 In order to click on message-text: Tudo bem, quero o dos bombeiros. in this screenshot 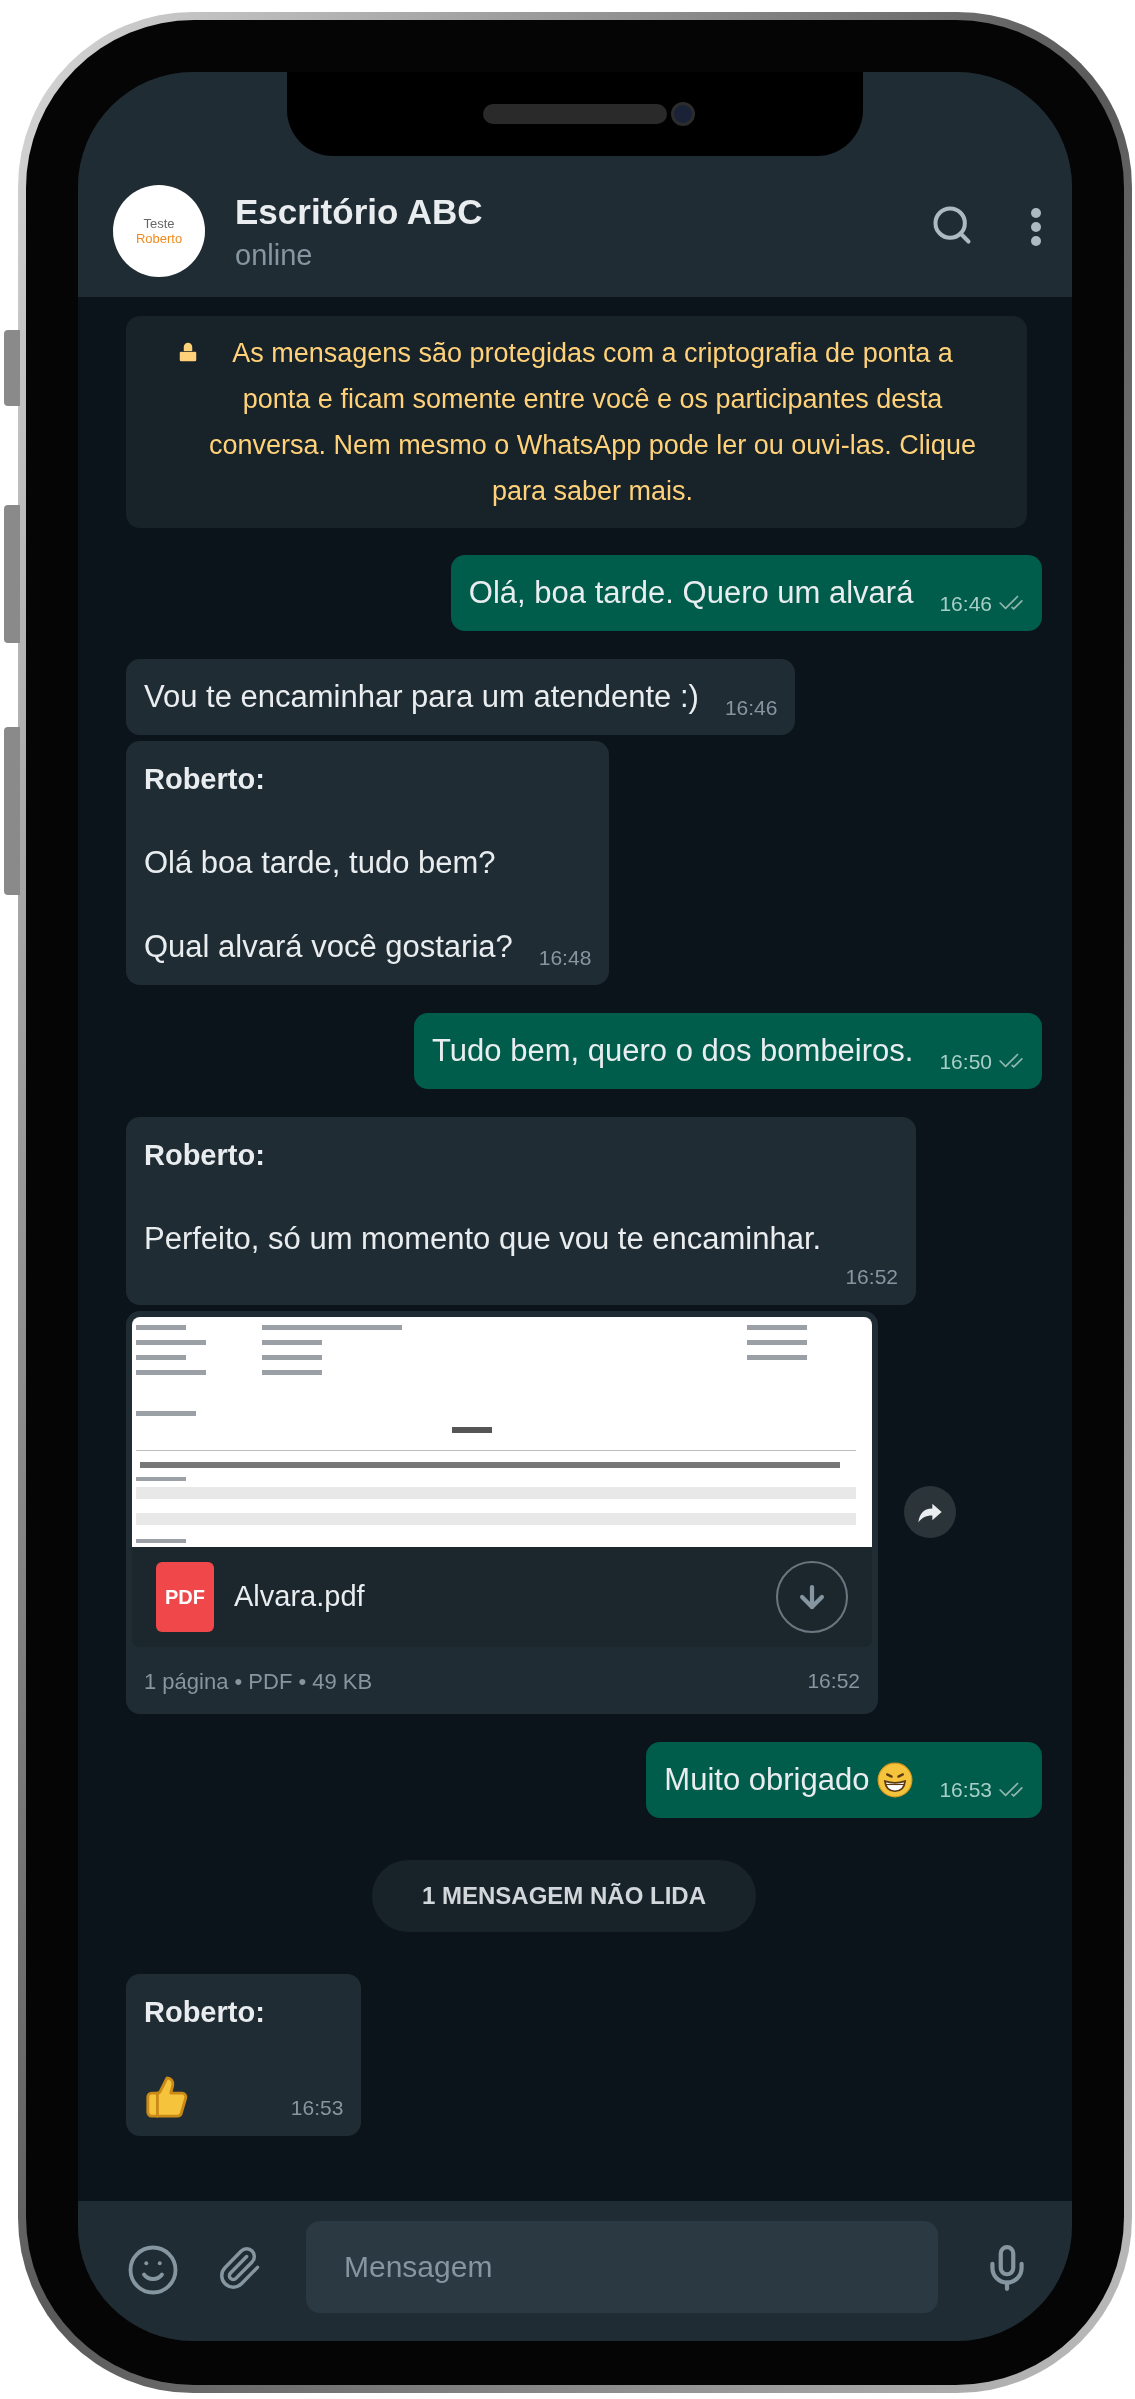, I will do `click(673, 1051)`.